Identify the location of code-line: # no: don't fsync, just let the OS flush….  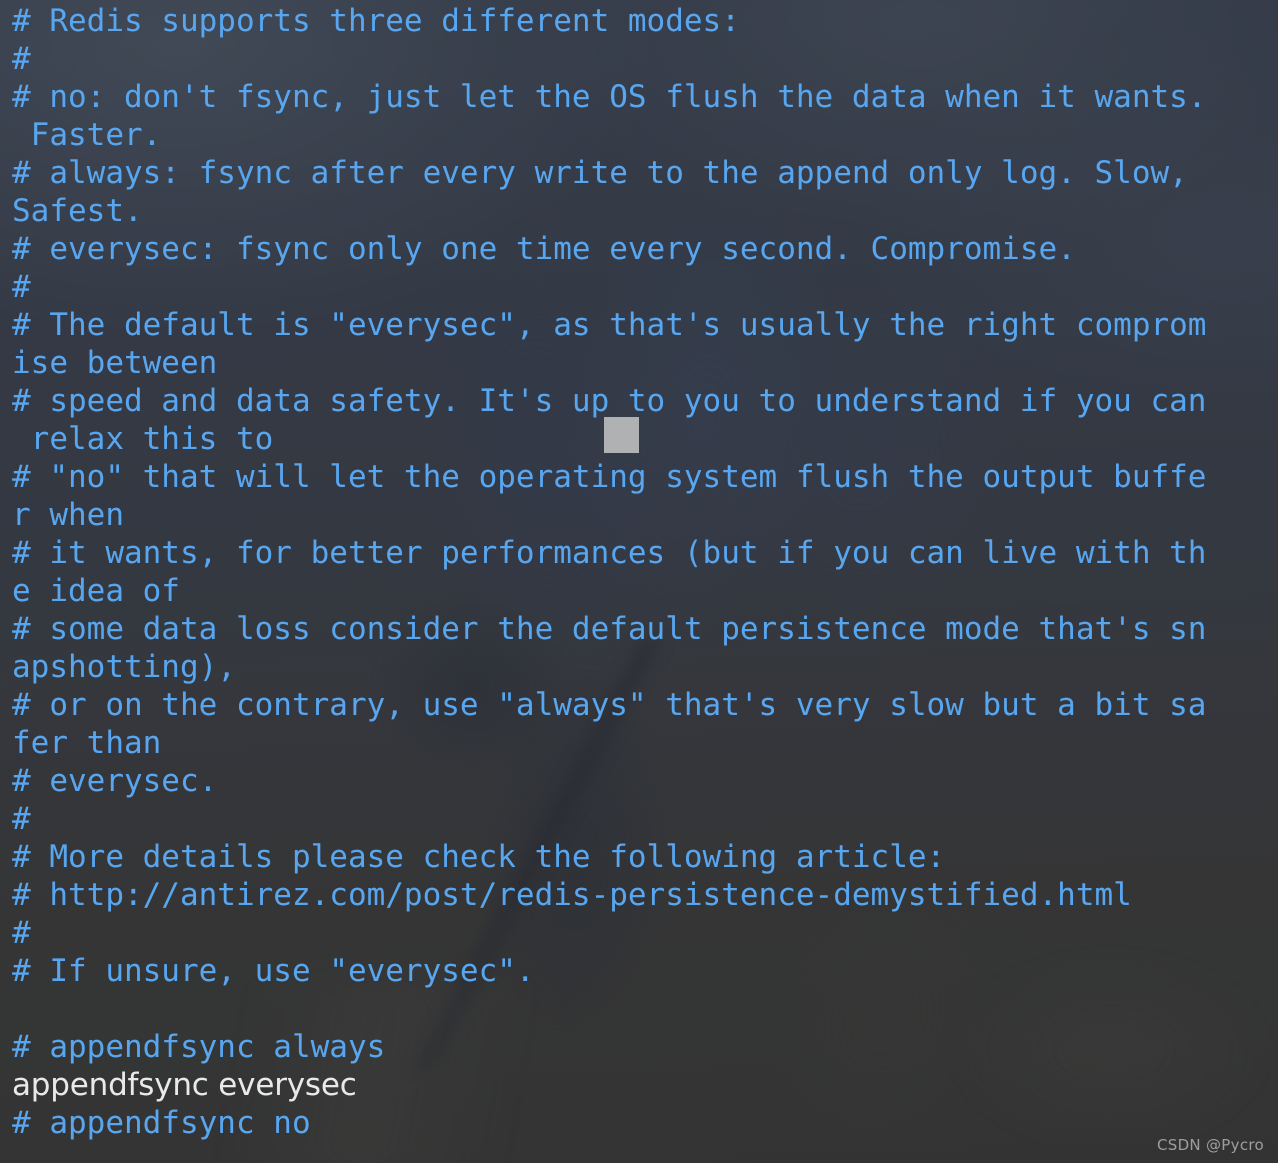
(640, 97).